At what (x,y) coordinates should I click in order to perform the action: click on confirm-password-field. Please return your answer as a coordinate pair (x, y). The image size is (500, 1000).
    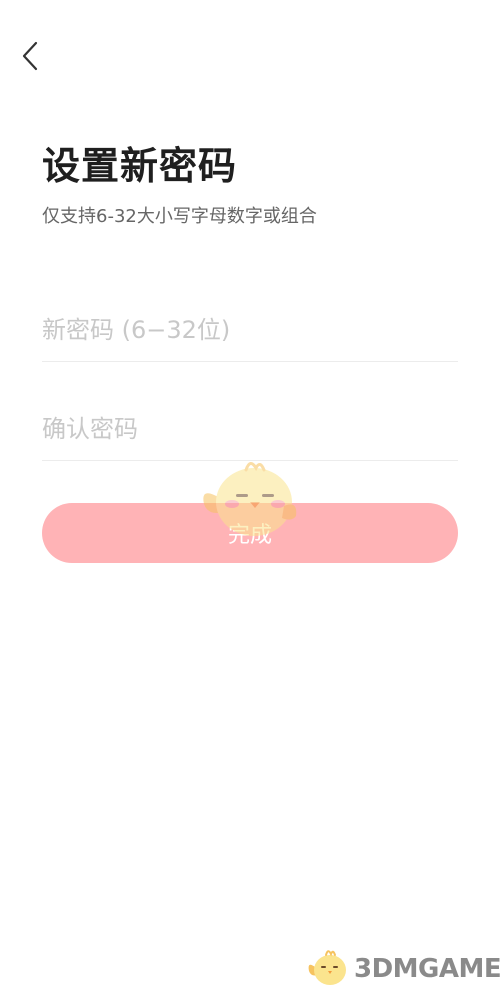
    Looking at the image, I should click on (250, 429).